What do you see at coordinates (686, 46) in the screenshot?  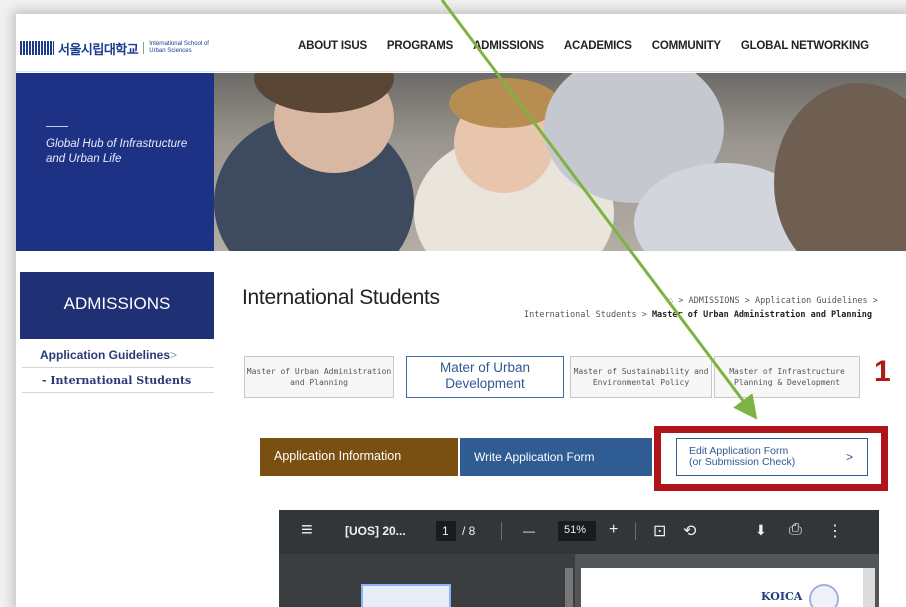 I see `nav-community: COMMUNITY` at bounding box center [686, 46].